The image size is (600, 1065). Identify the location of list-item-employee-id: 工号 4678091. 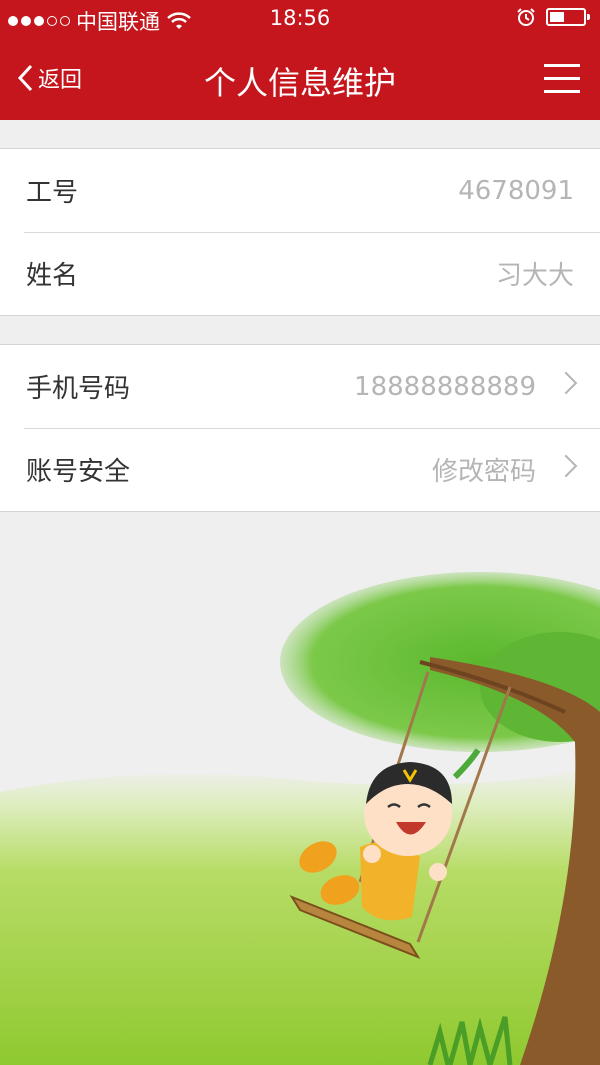
(300, 190).